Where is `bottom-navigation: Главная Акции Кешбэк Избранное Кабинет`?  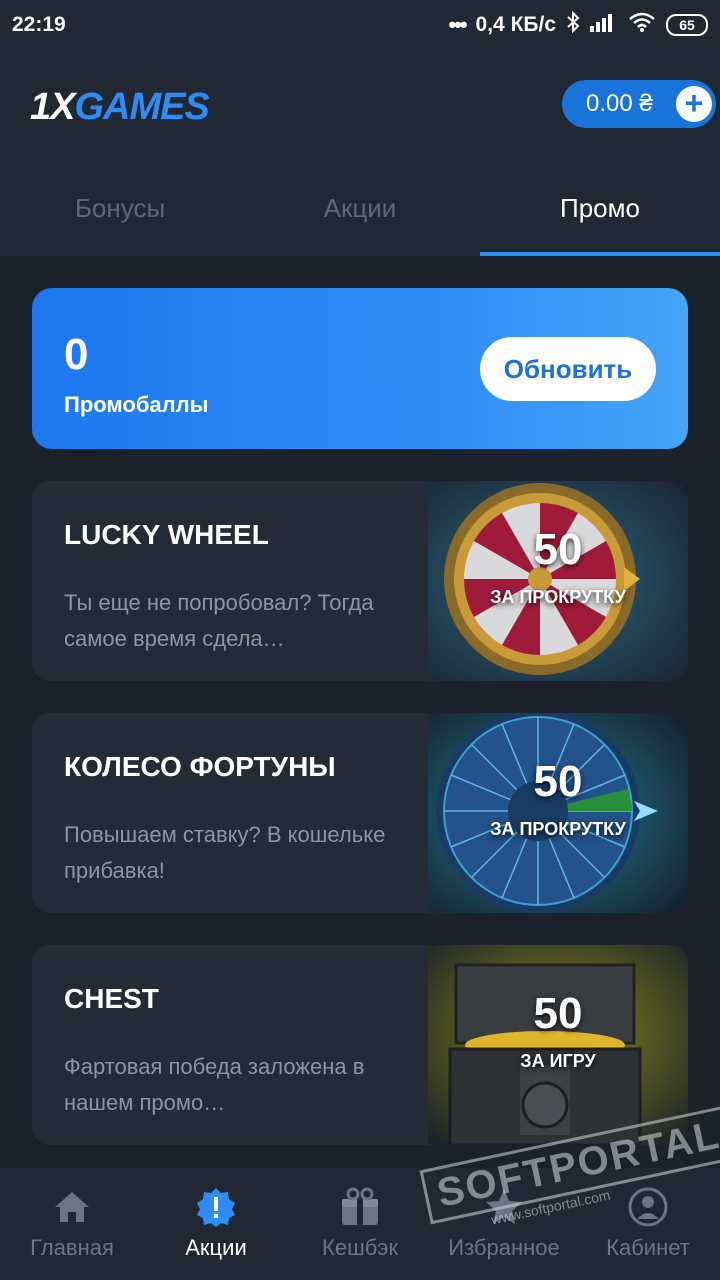
bottom-navigation: Главная Акции Кешбэк Избранное Кабинет is located at coordinates (360, 1224).